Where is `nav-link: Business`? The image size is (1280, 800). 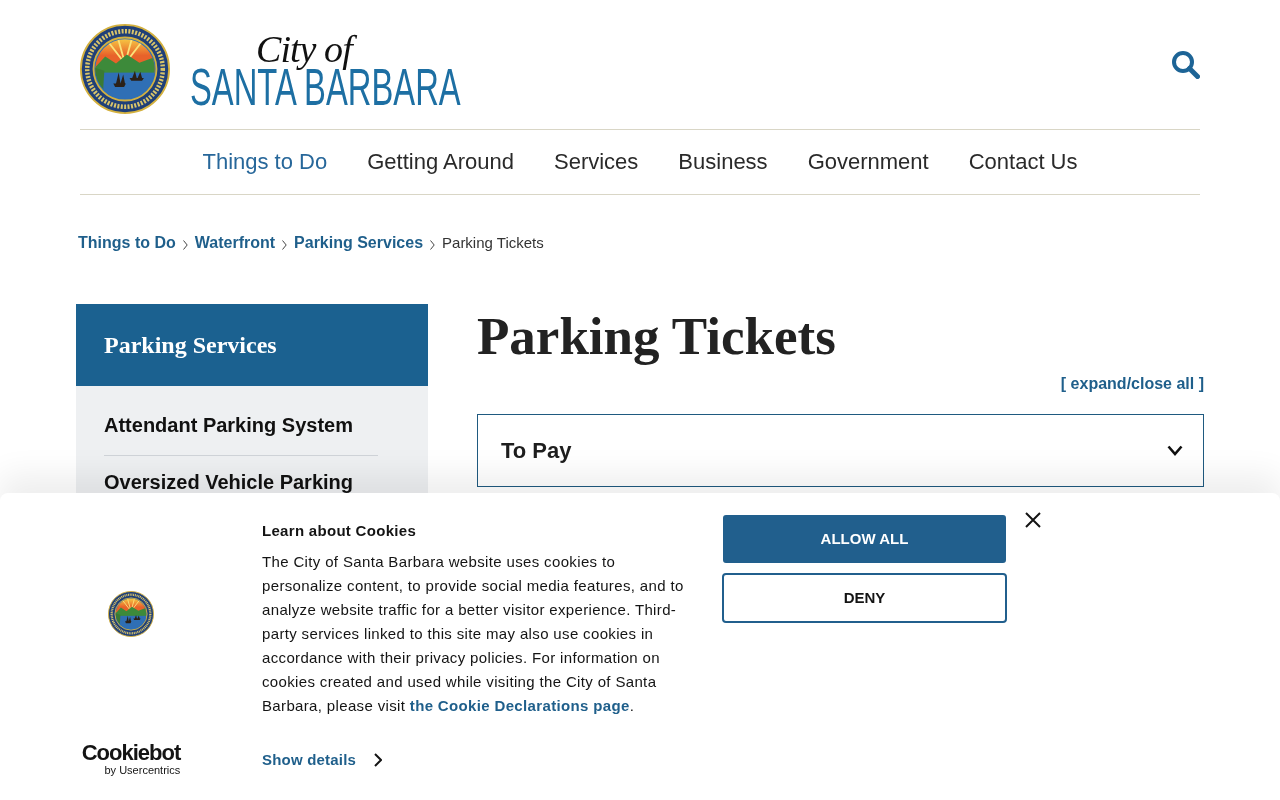
nav-link: Business is located at coordinates (723, 162).